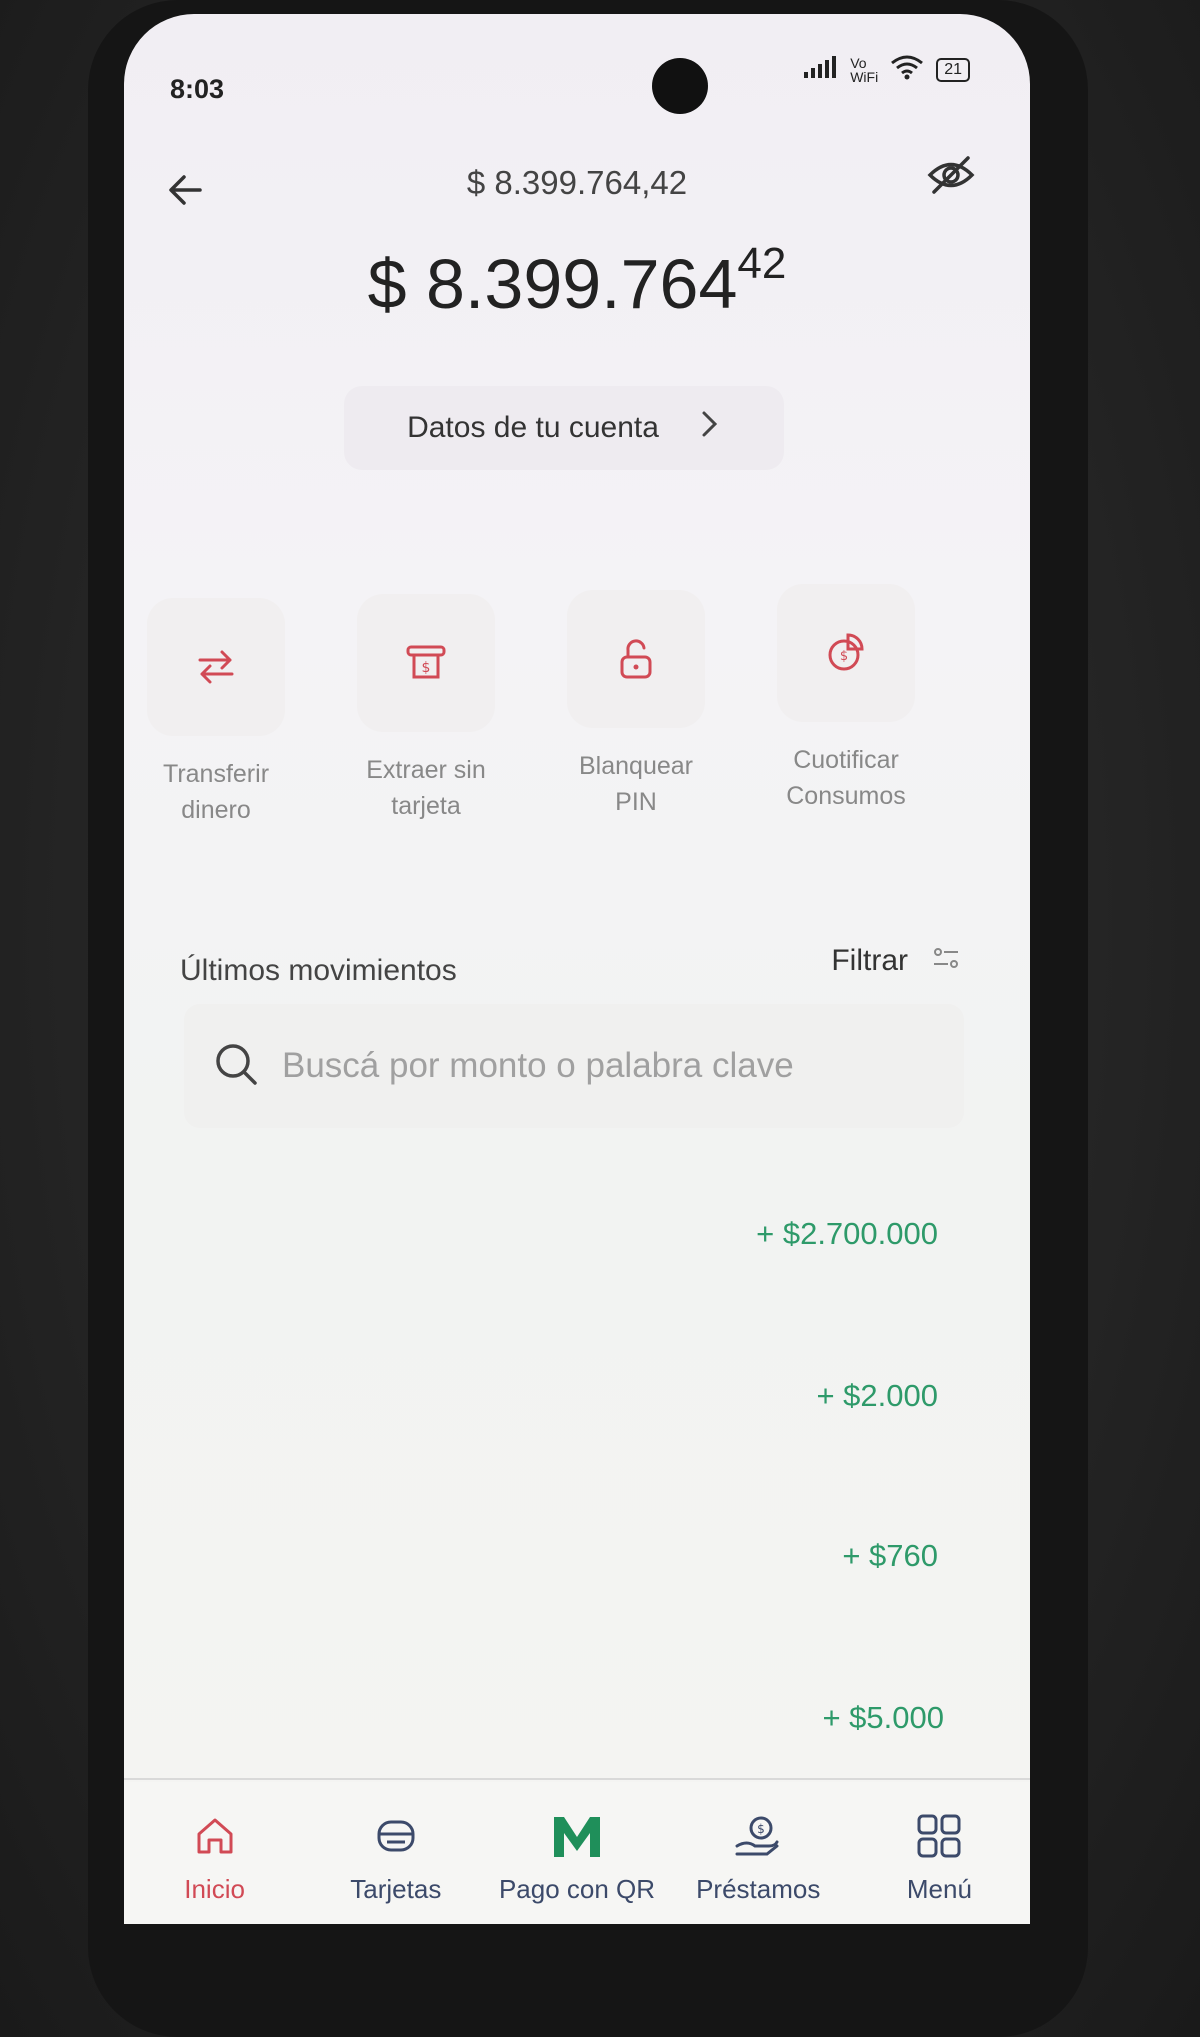 The height and width of the screenshot is (2037, 1200). Describe the element at coordinates (877, 1396) in the screenshot. I see `movement-amount: + $2.000` at that location.